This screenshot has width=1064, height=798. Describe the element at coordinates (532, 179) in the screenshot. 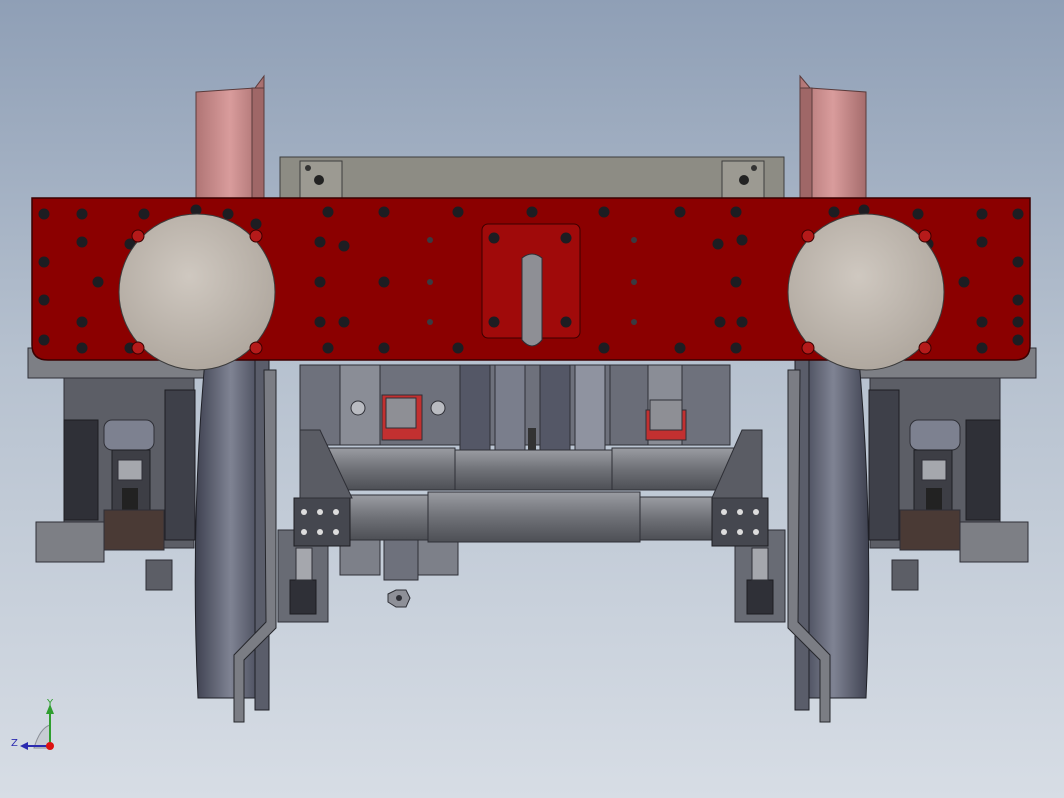

I see `rear-cross-member` at that location.